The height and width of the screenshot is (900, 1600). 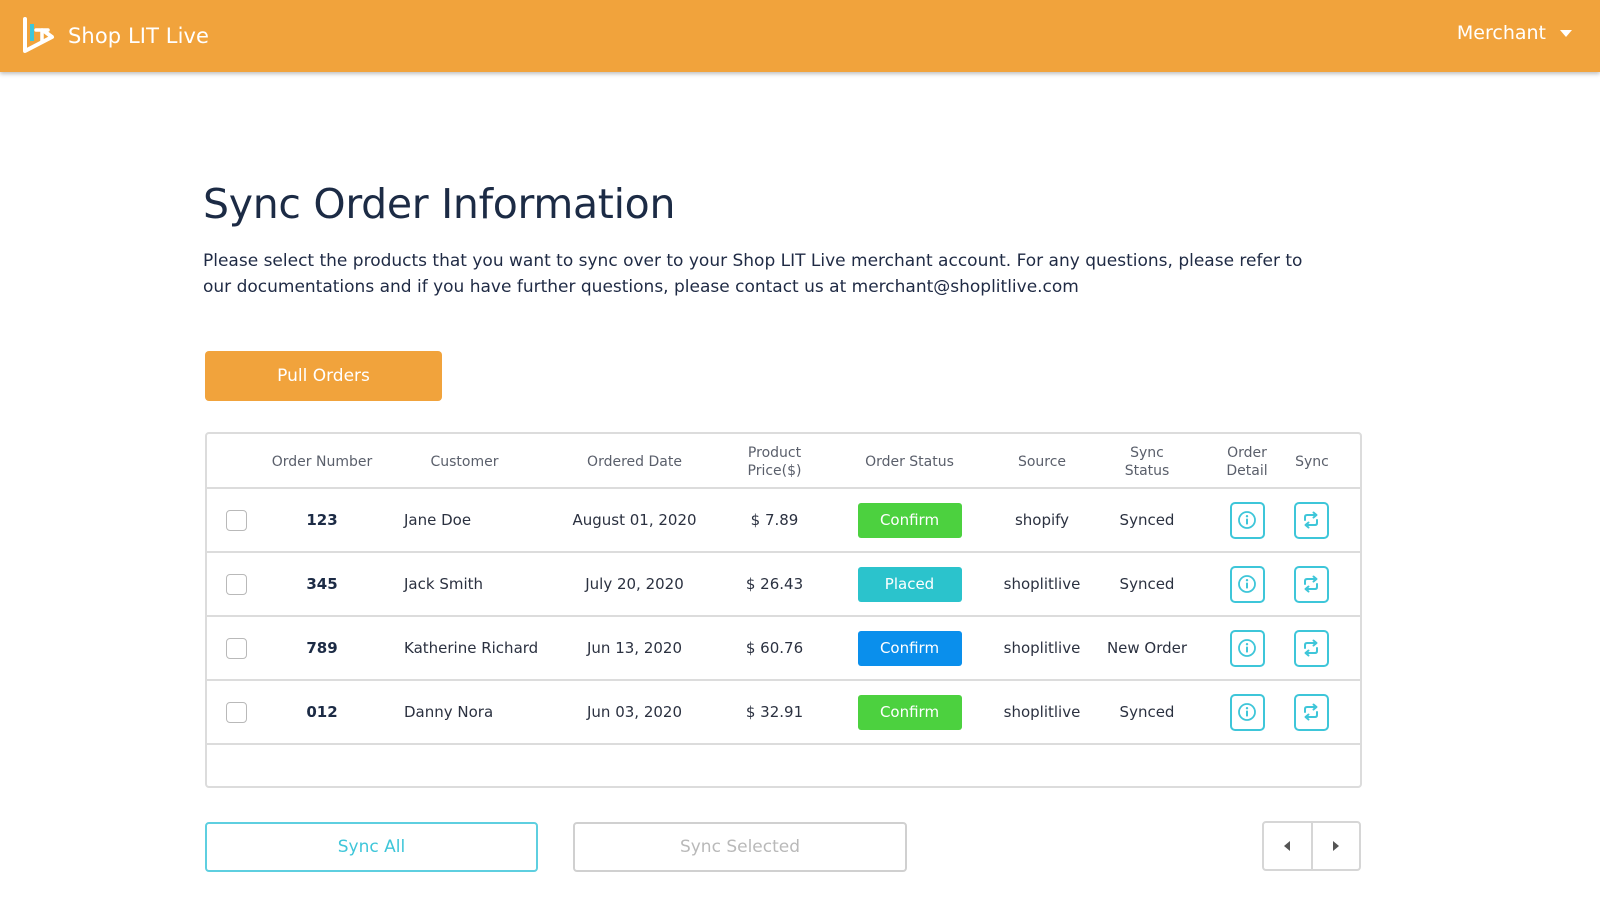 What do you see at coordinates (1042, 520) in the screenshot?
I see `source: shopify` at bounding box center [1042, 520].